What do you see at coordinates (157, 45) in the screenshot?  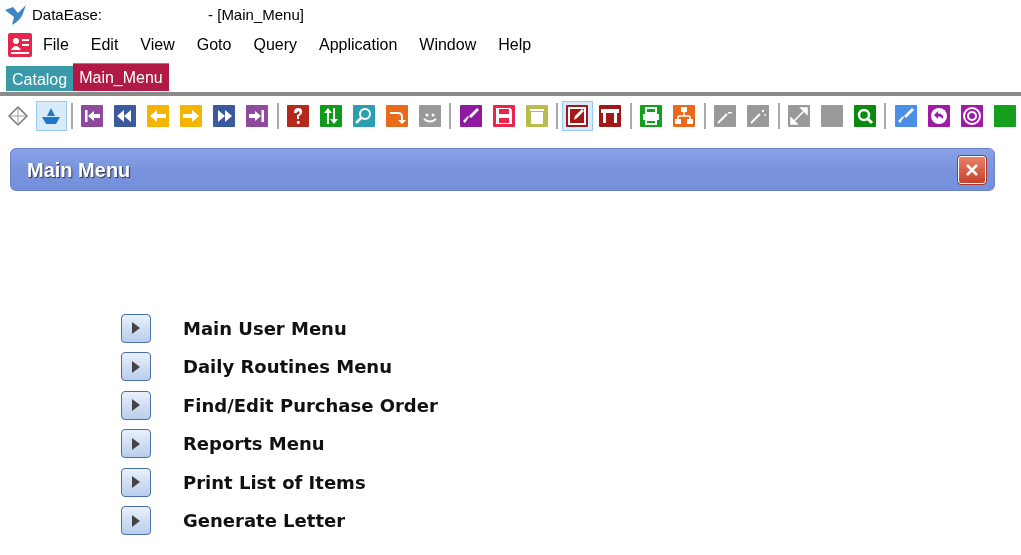 I see `menu-item: View` at bounding box center [157, 45].